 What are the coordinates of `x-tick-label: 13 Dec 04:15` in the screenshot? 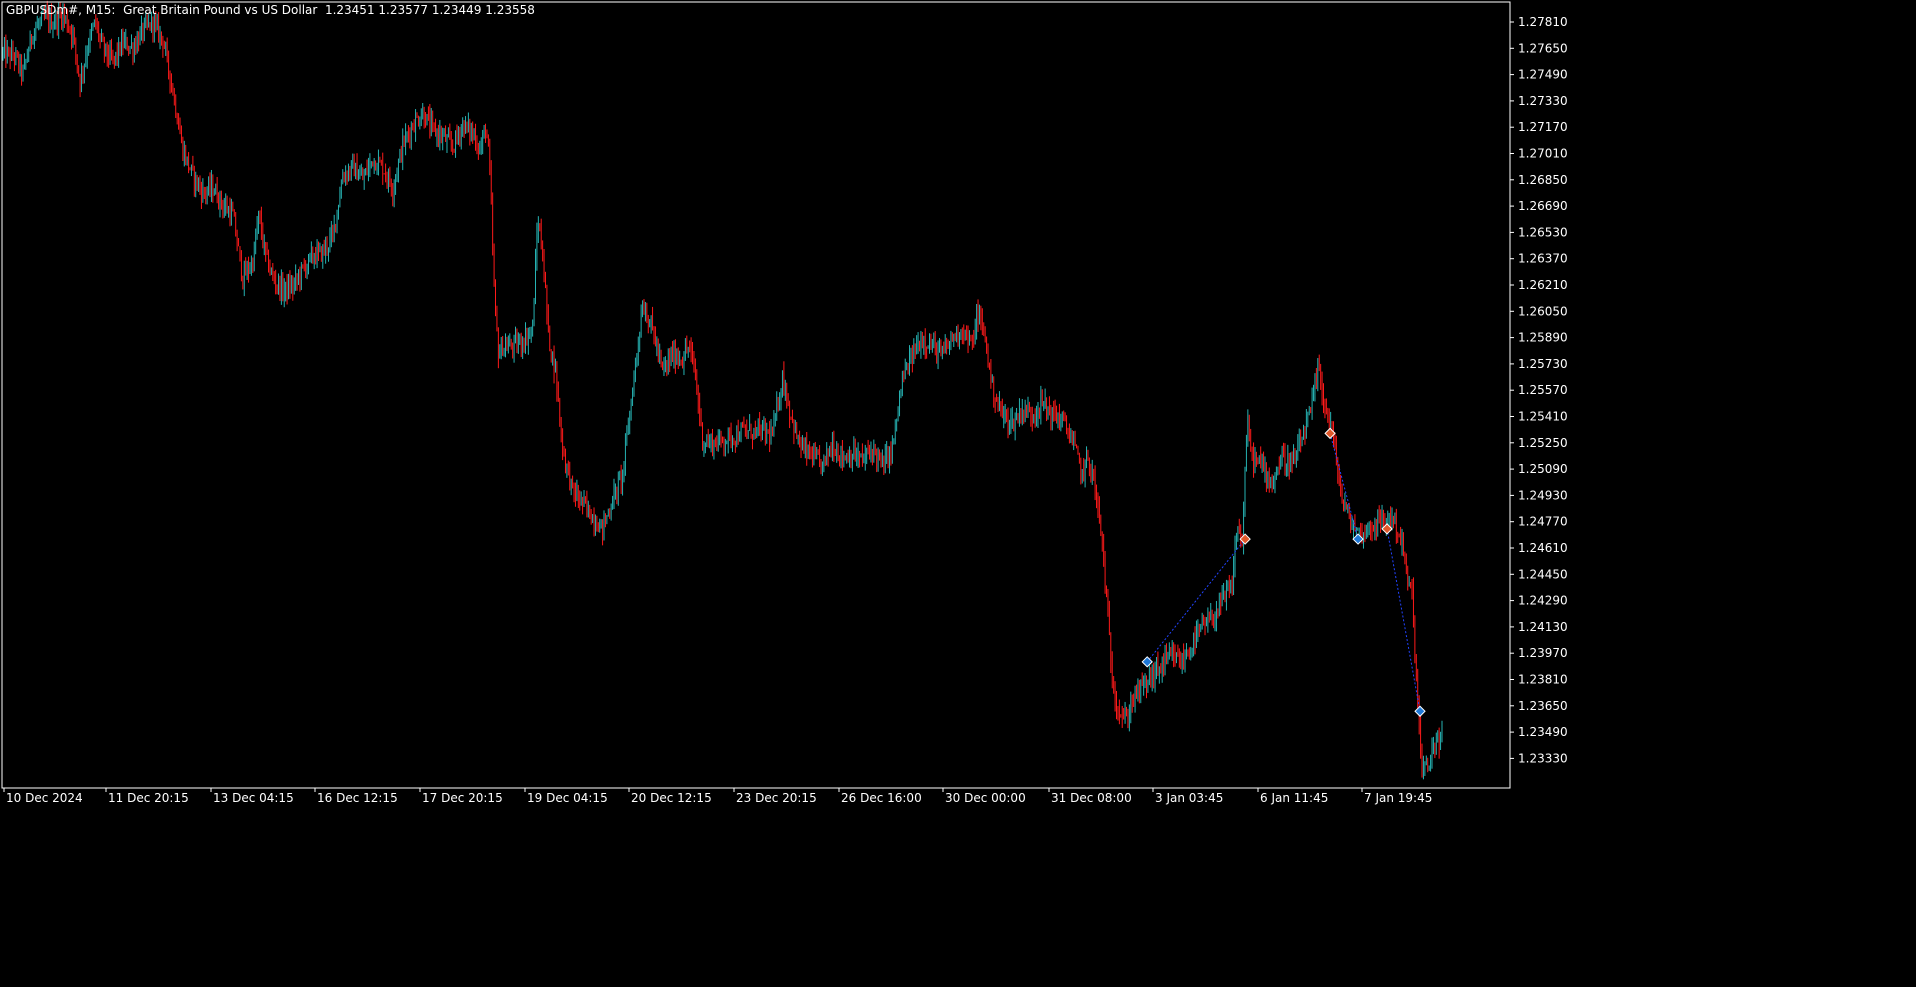 It's located at (253, 798).